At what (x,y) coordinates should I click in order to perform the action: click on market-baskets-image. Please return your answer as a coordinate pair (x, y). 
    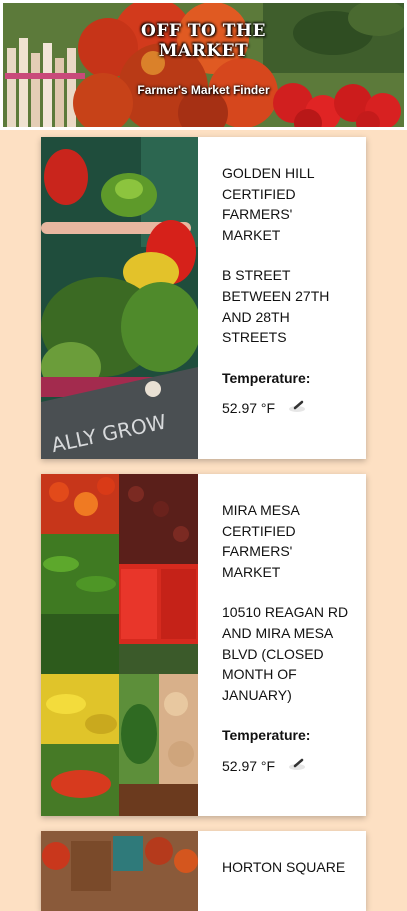
    Looking at the image, I should click on (119, 871).